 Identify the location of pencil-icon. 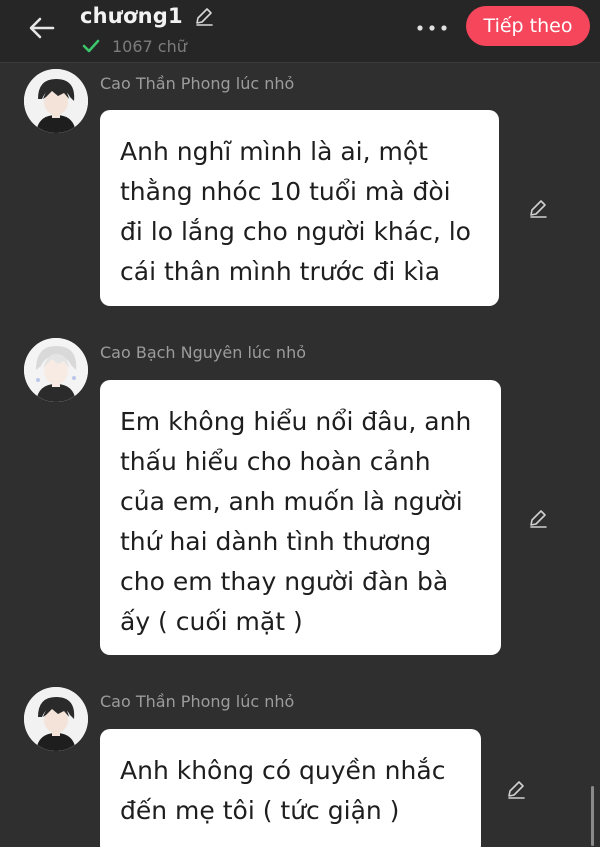
(516, 790).